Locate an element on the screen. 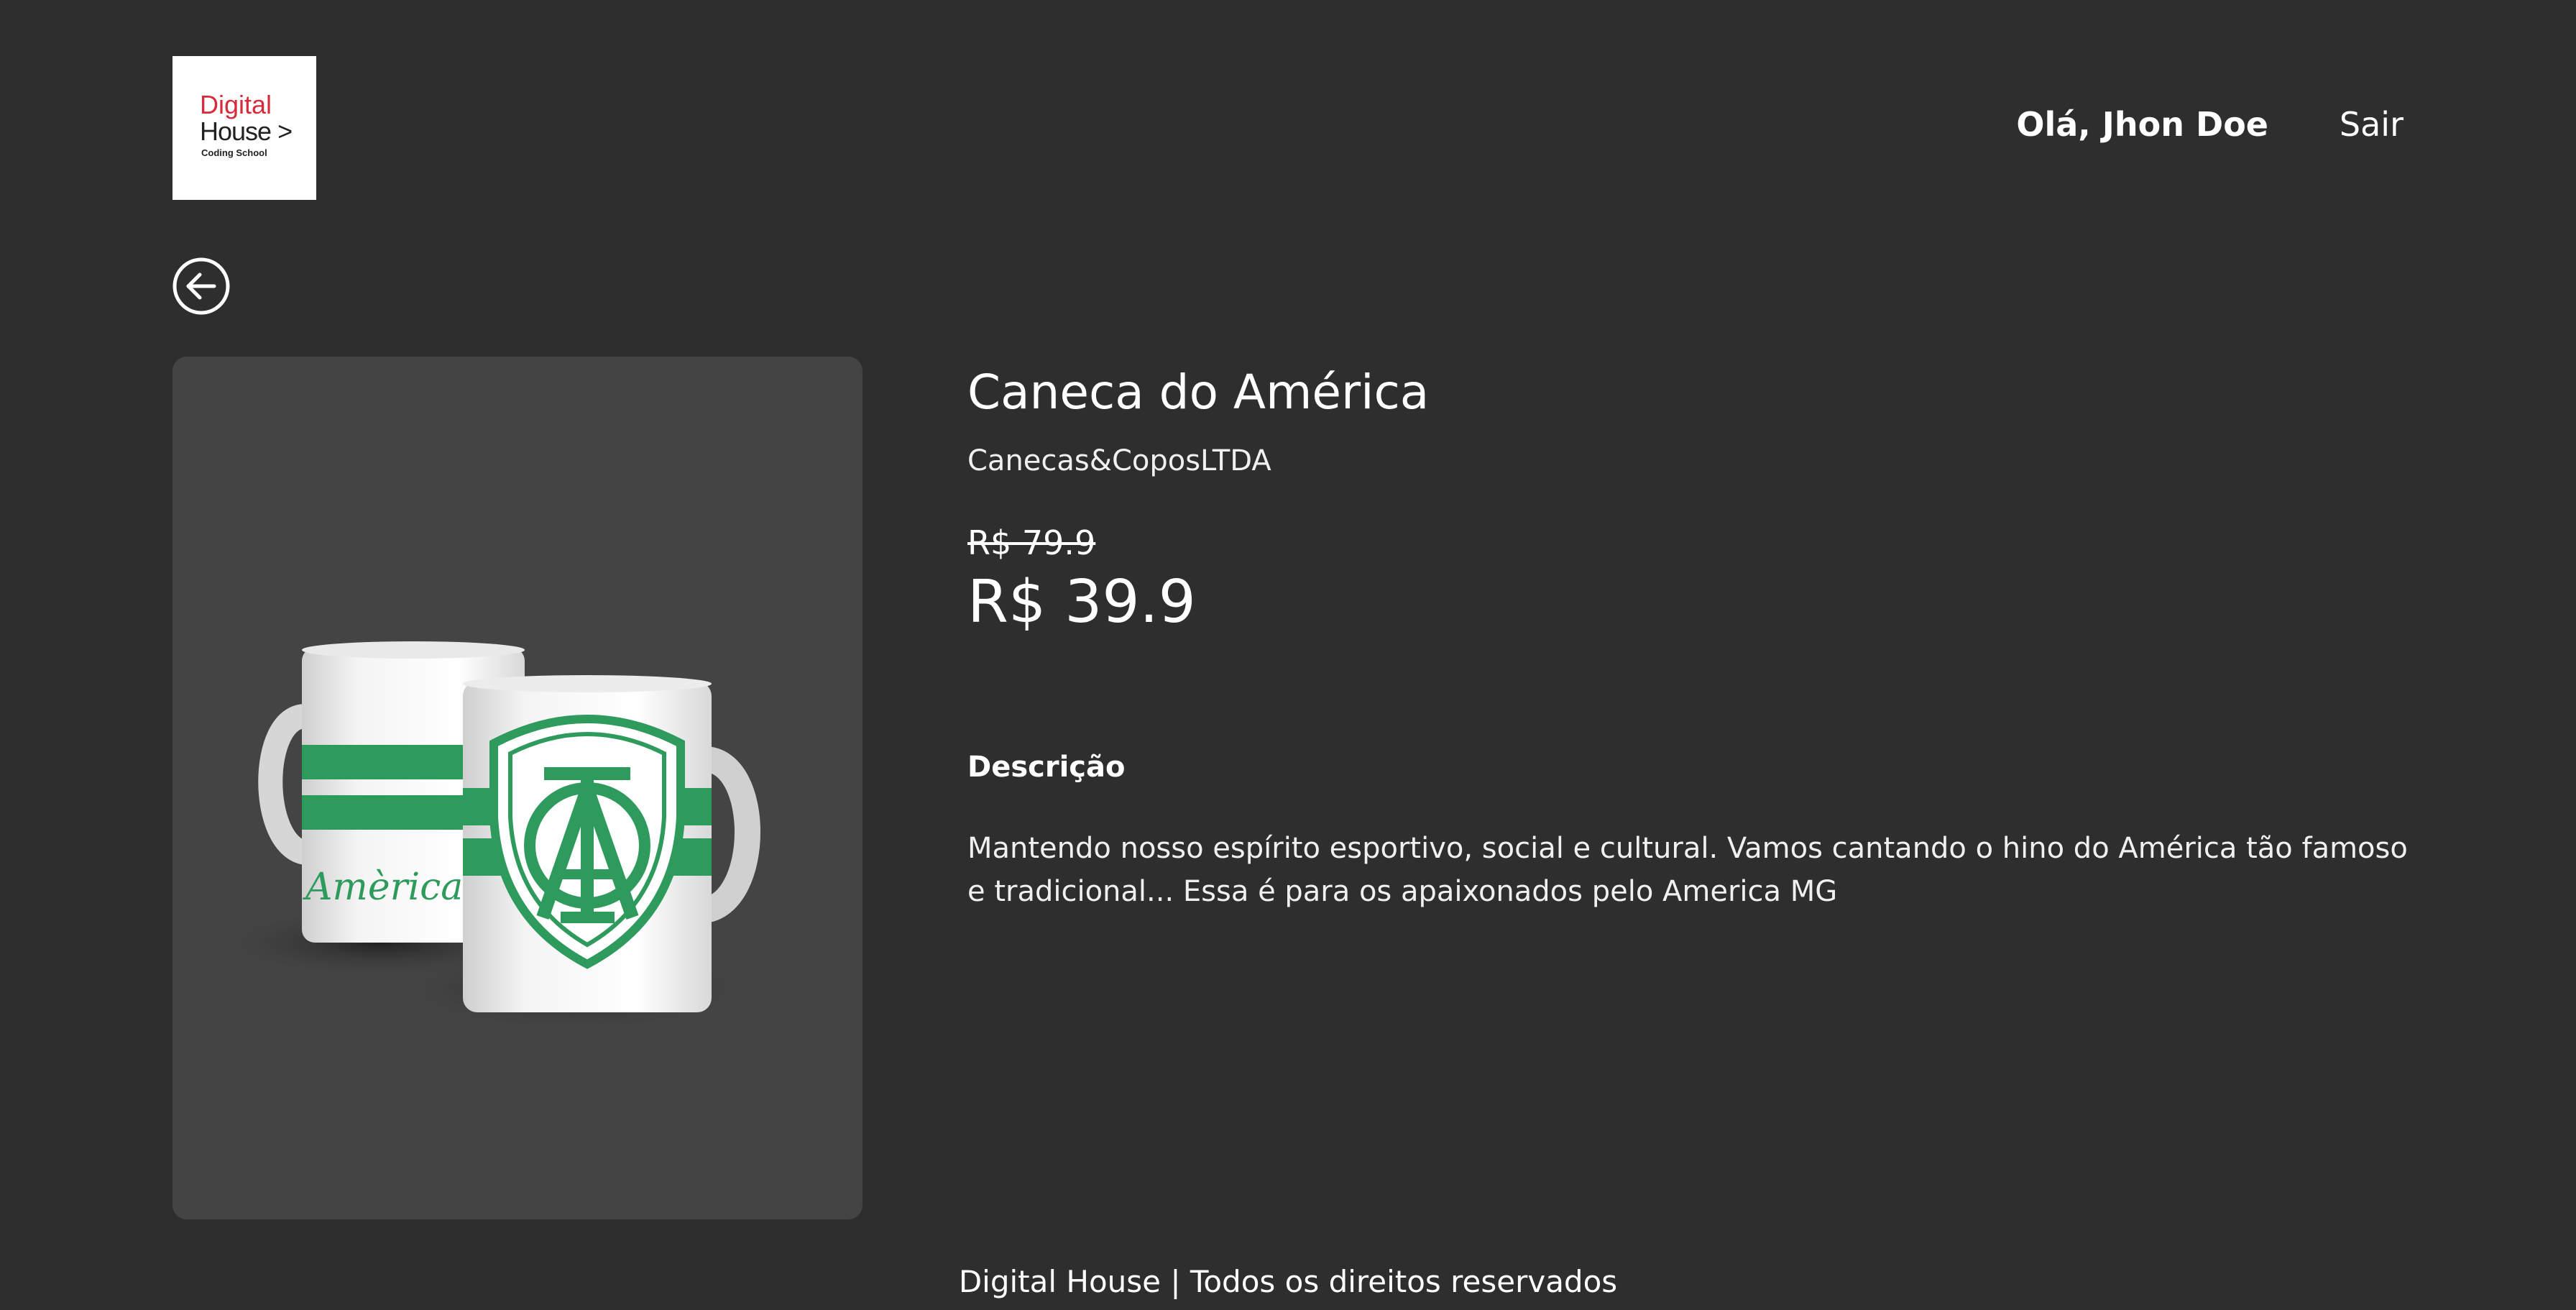 This screenshot has width=2576, height=1310. digital-house-logo: Digital House > Coding School is located at coordinates (244, 128).